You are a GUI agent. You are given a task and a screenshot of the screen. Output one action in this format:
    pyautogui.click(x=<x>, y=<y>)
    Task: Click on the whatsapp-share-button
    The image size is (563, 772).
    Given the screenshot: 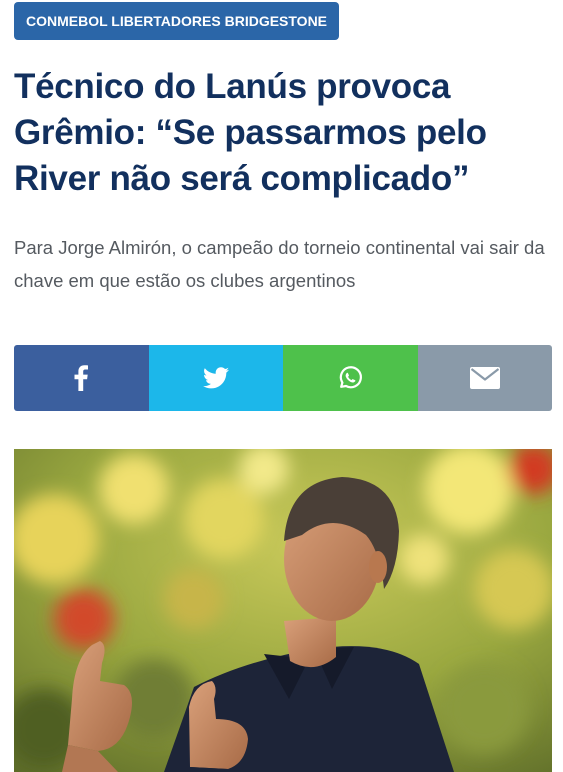 What is the action you would take?
    pyautogui.click(x=350, y=378)
    